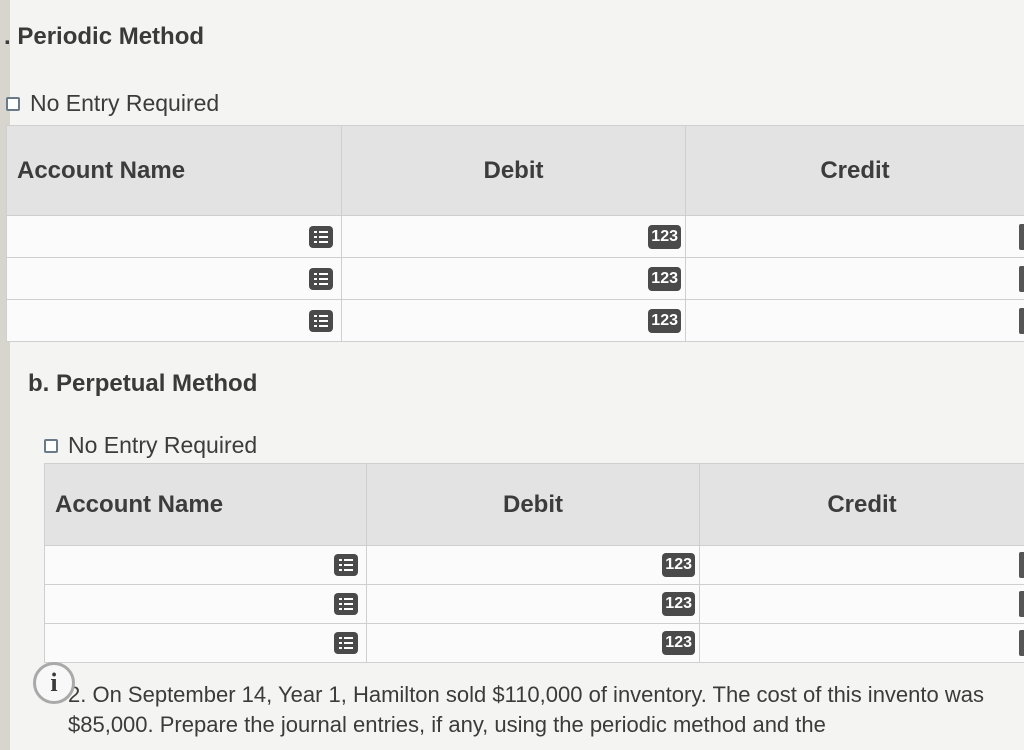  I want to click on perpetual-row-2-debit-cell: 123, so click(533, 604).